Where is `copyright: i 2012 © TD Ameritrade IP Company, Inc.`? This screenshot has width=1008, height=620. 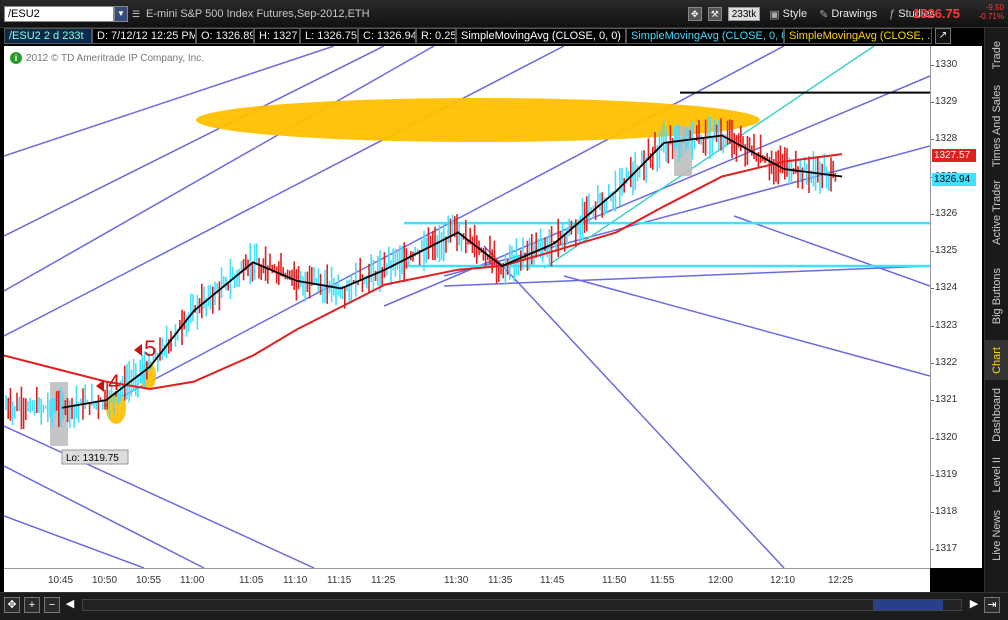 copyright: i 2012 © TD Ameritrade IP Company, Inc. is located at coordinates (107, 58).